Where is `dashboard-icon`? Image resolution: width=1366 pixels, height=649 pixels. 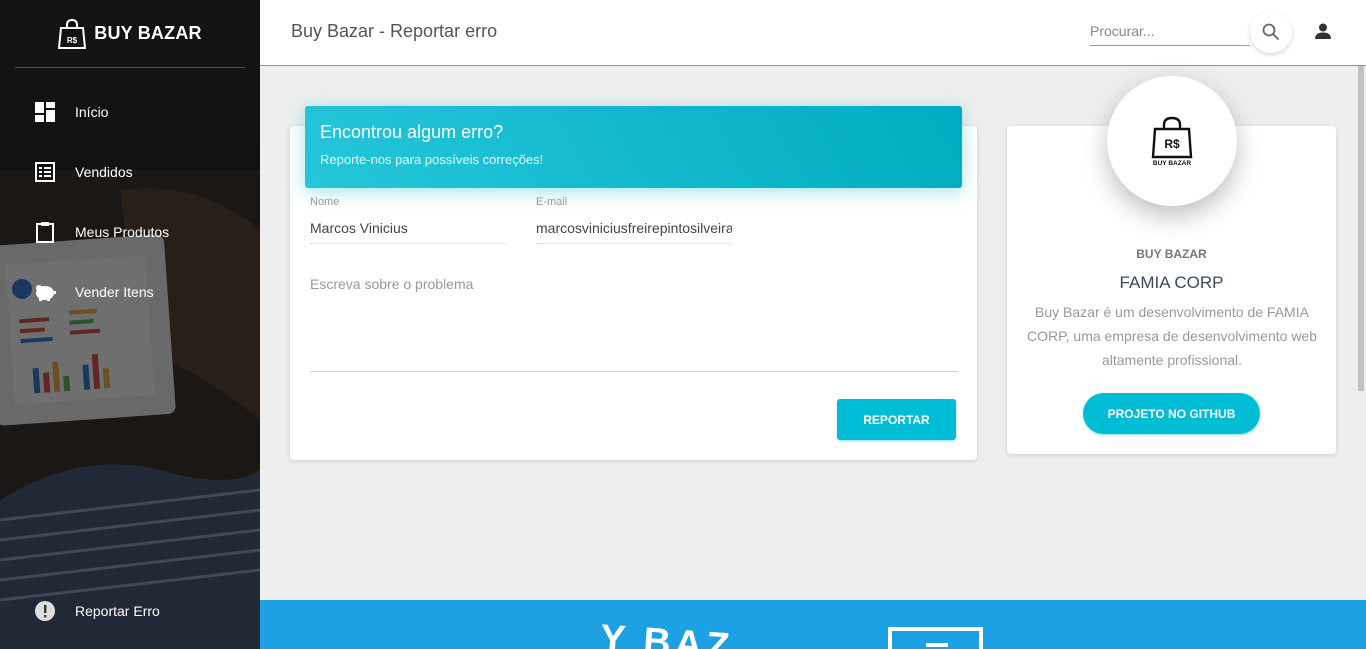 dashboard-icon is located at coordinates (45, 112).